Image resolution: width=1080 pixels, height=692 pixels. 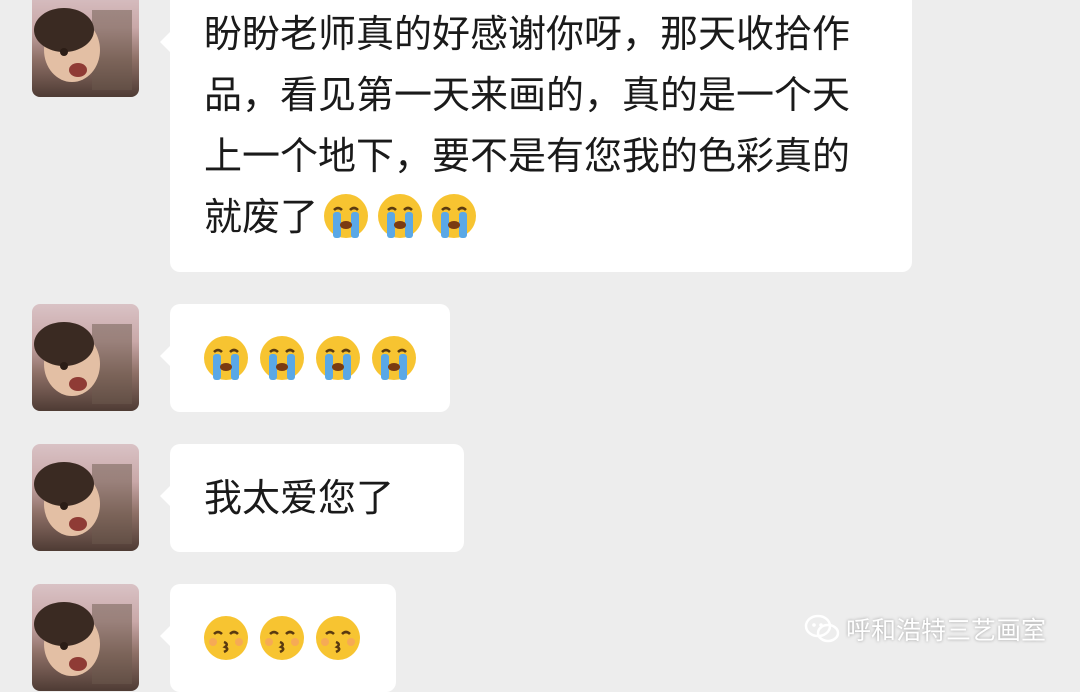 I want to click on message-text: 我太爱您了, so click(x=299, y=497).